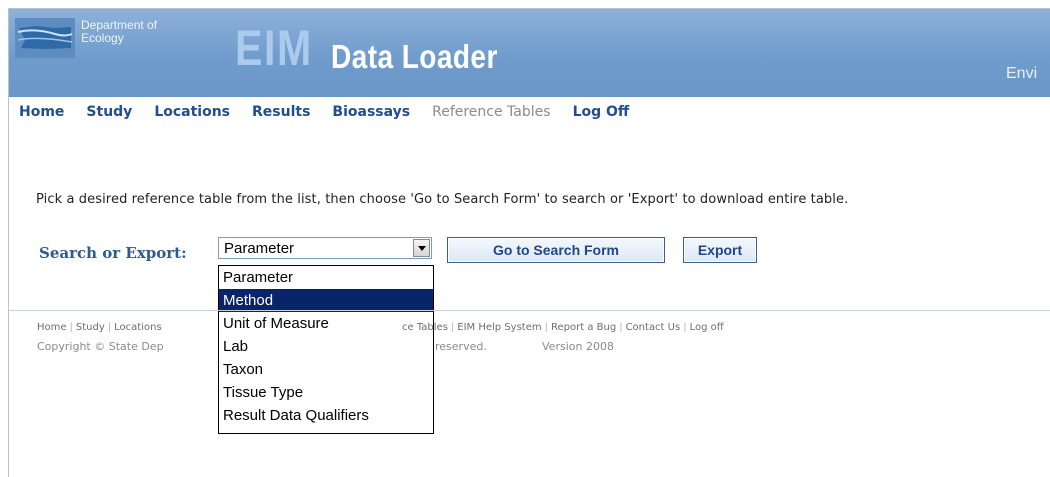 This screenshot has width=1050, height=477. I want to click on eim-wordmark: EIM, so click(274, 48).